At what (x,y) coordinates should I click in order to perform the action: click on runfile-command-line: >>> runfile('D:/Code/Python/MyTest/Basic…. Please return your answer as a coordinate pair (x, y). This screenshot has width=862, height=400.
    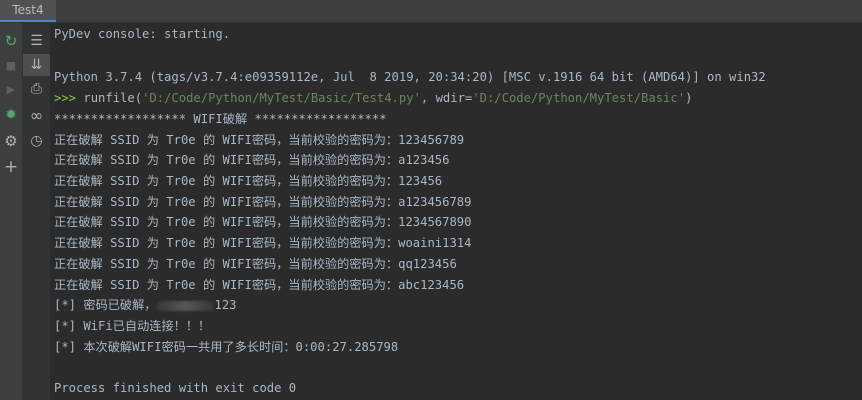
    Looking at the image, I should click on (373, 98).